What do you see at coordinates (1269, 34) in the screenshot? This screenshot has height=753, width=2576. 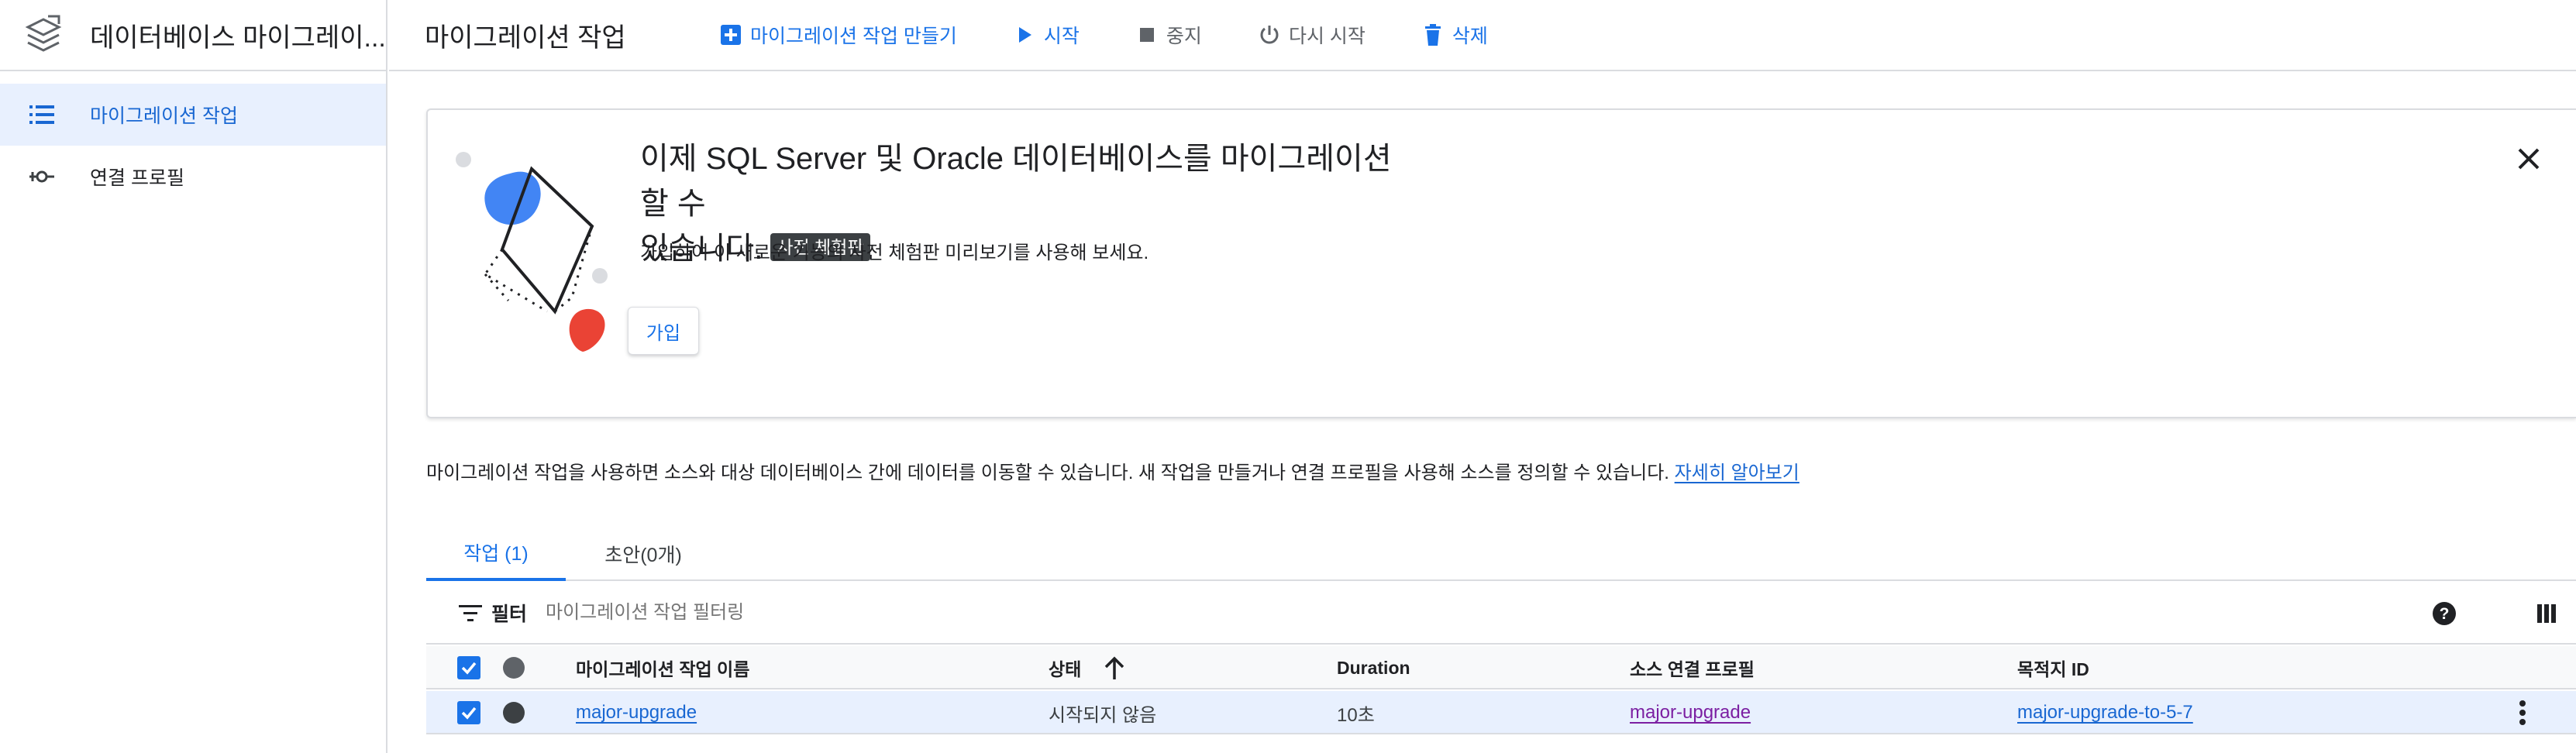 I see `power-icon` at bounding box center [1269, 34].